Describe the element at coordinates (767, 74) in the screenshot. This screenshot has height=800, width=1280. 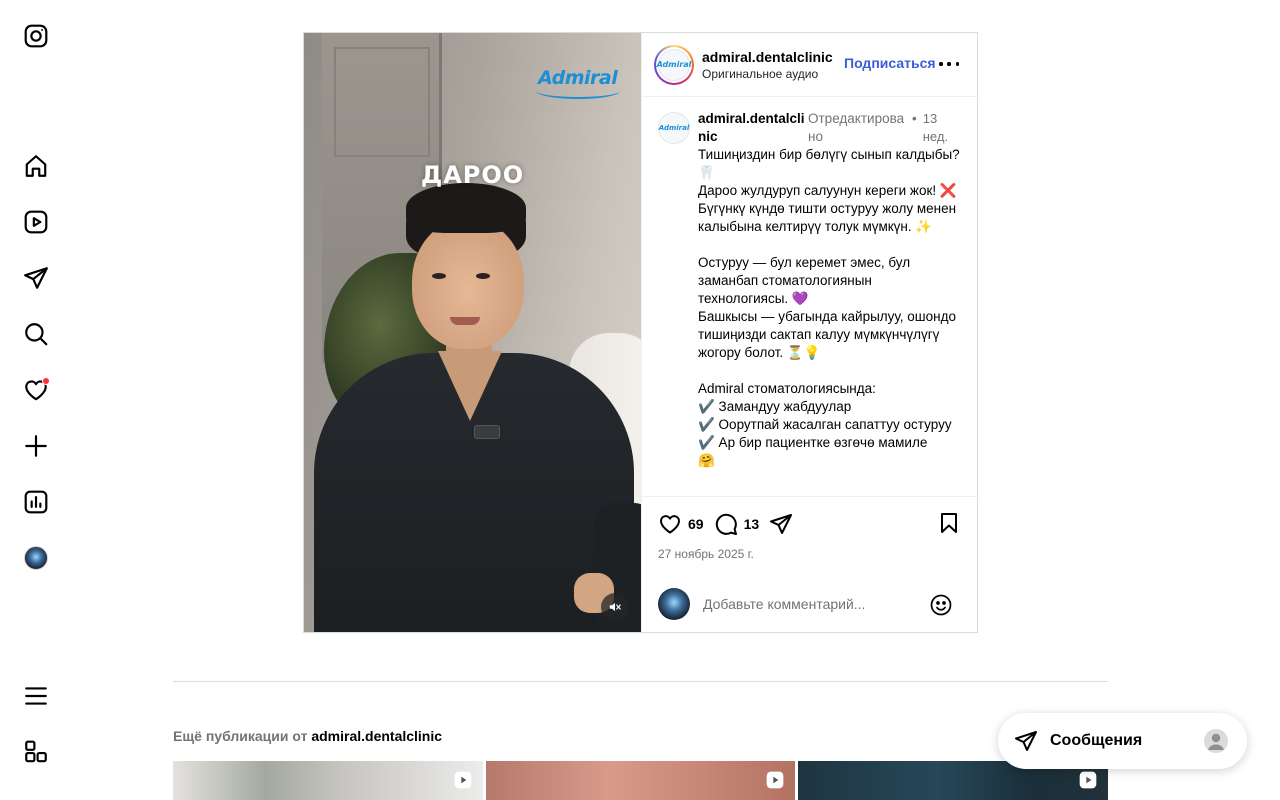
I see `original-audio-link: Оригинальное аудио` at that location.